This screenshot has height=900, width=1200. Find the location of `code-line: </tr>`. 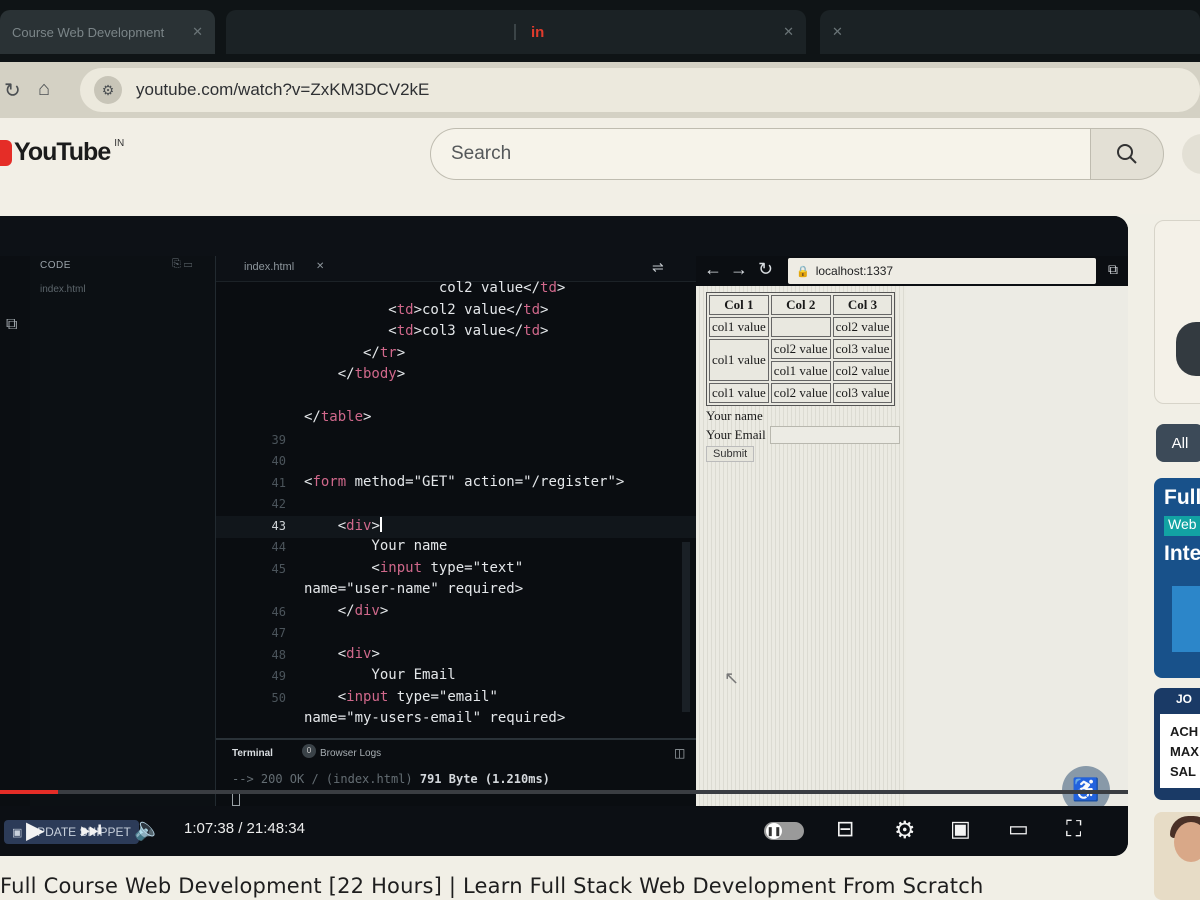

code-line: </tr> is located at coordinates (354, 353).